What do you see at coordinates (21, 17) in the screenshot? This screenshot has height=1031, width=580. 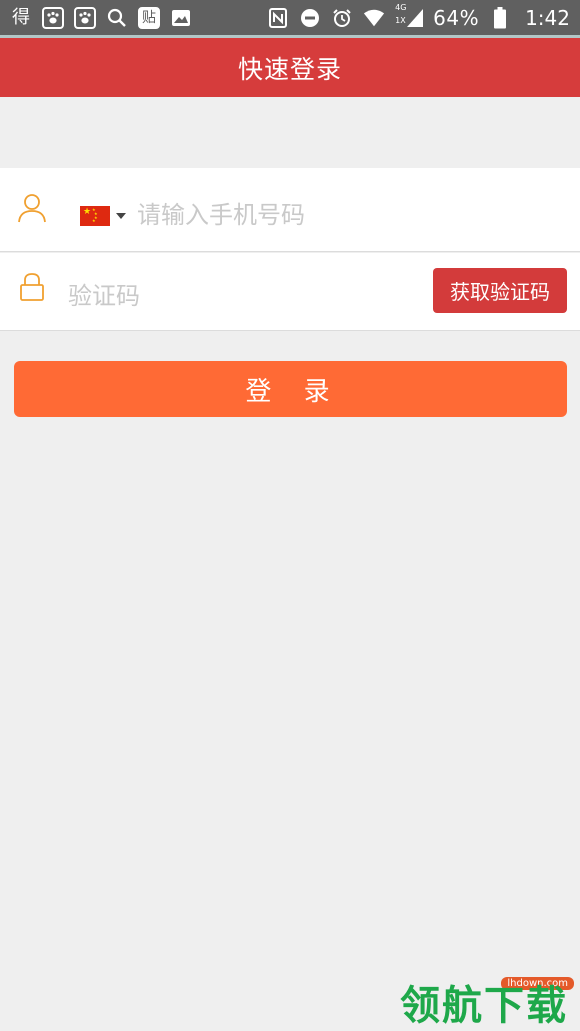 I see `de-icon: 得` at bounding box center [21, 17].